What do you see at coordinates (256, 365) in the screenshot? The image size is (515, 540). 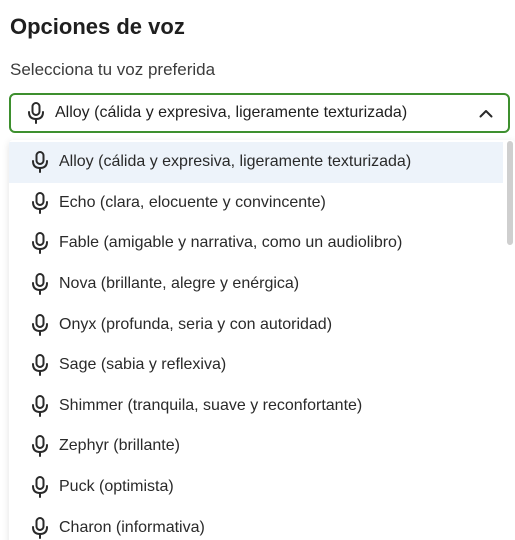 I see `voice-option: Sage (sabia y reflexiva)` at bounding box center [256, 365].